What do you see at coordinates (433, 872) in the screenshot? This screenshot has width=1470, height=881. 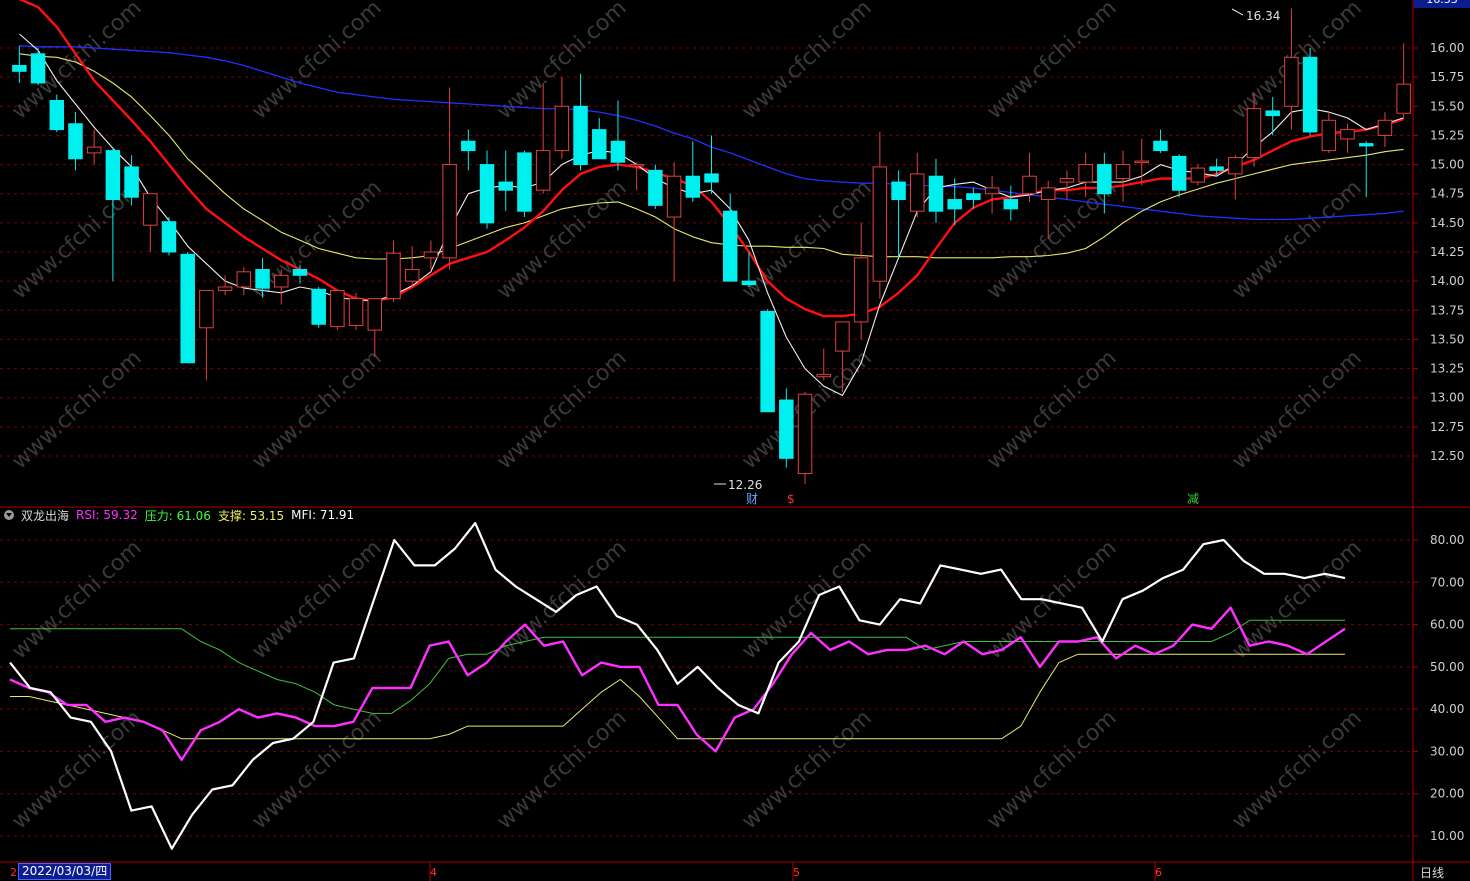 I see `month-label-4: 4` at bounding box center [433, 872].